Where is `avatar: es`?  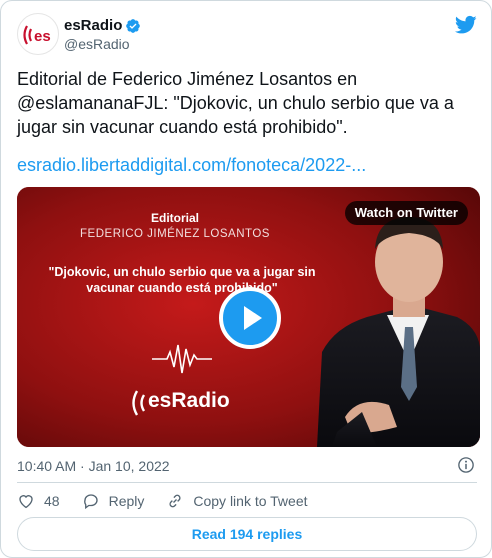
avatar: es is located at coordinates (38, 34).